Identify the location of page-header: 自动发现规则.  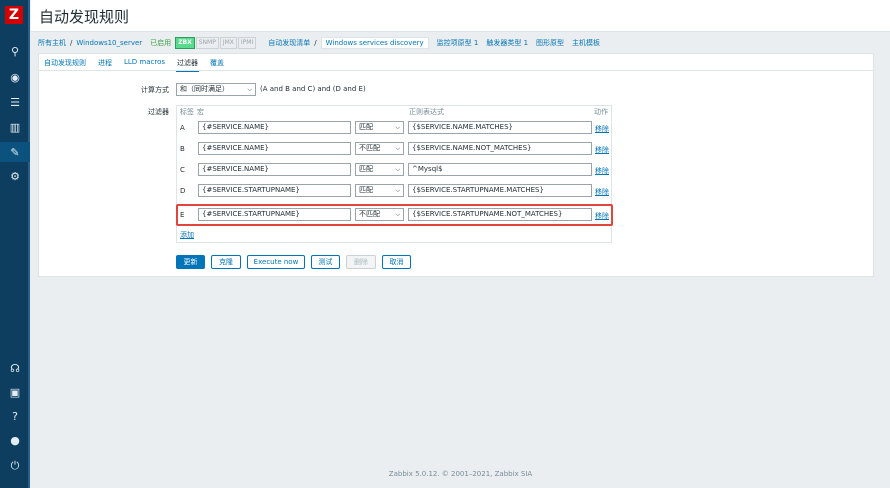
(460, 16).